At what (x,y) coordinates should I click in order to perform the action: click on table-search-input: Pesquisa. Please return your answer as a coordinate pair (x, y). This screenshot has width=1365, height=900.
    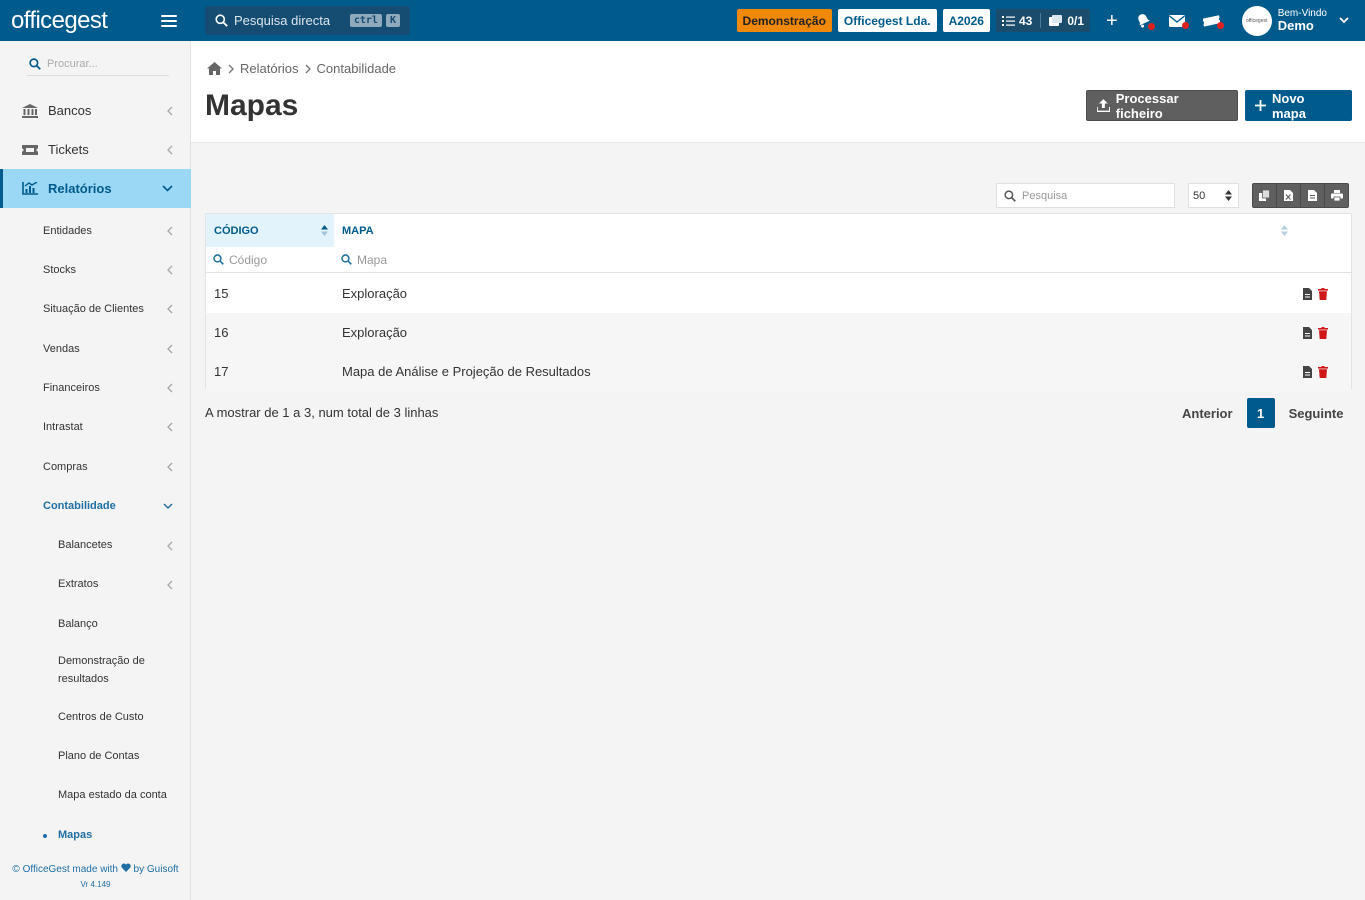
    Looking at the image, I should click on (1085, 195).